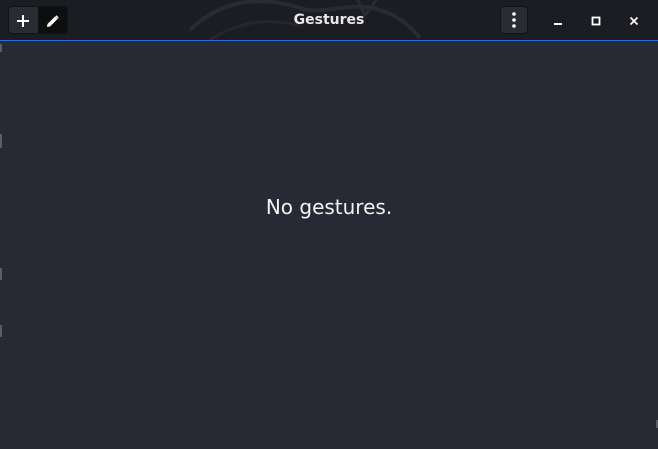  I want to click on edit-gestures-button, so click(52, 20).